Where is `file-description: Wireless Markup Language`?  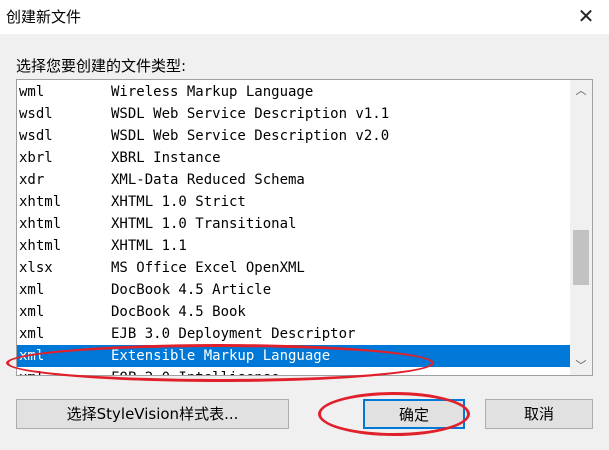 file-description: Wireless Markup Language is located at coordinates (212, 92).